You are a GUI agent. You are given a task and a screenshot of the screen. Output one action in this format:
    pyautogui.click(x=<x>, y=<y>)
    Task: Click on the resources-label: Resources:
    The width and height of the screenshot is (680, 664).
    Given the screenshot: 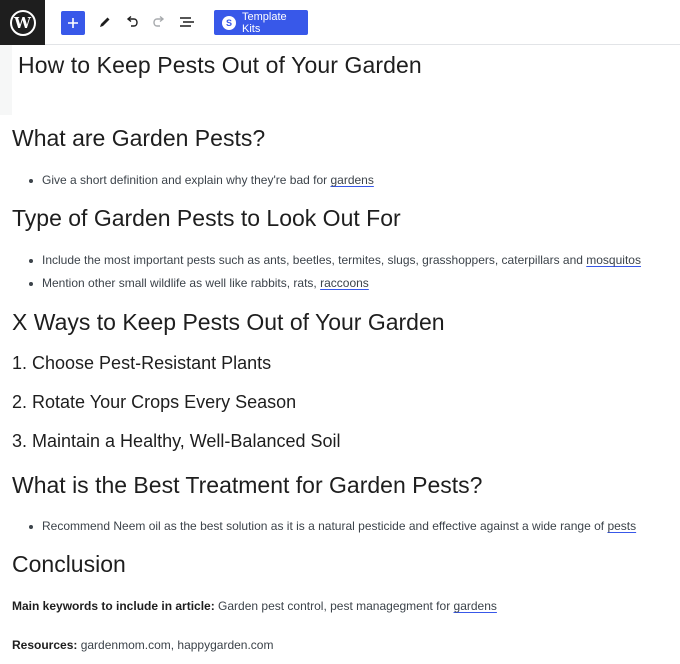 What is the action you would take?
    pyautogui.click(x=45, y=645)
    